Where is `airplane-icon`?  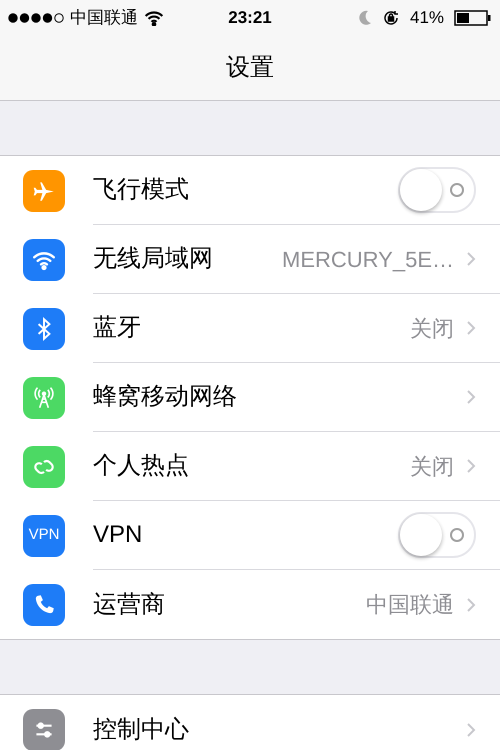
airplane-icon is located at coordinates (44, 191).